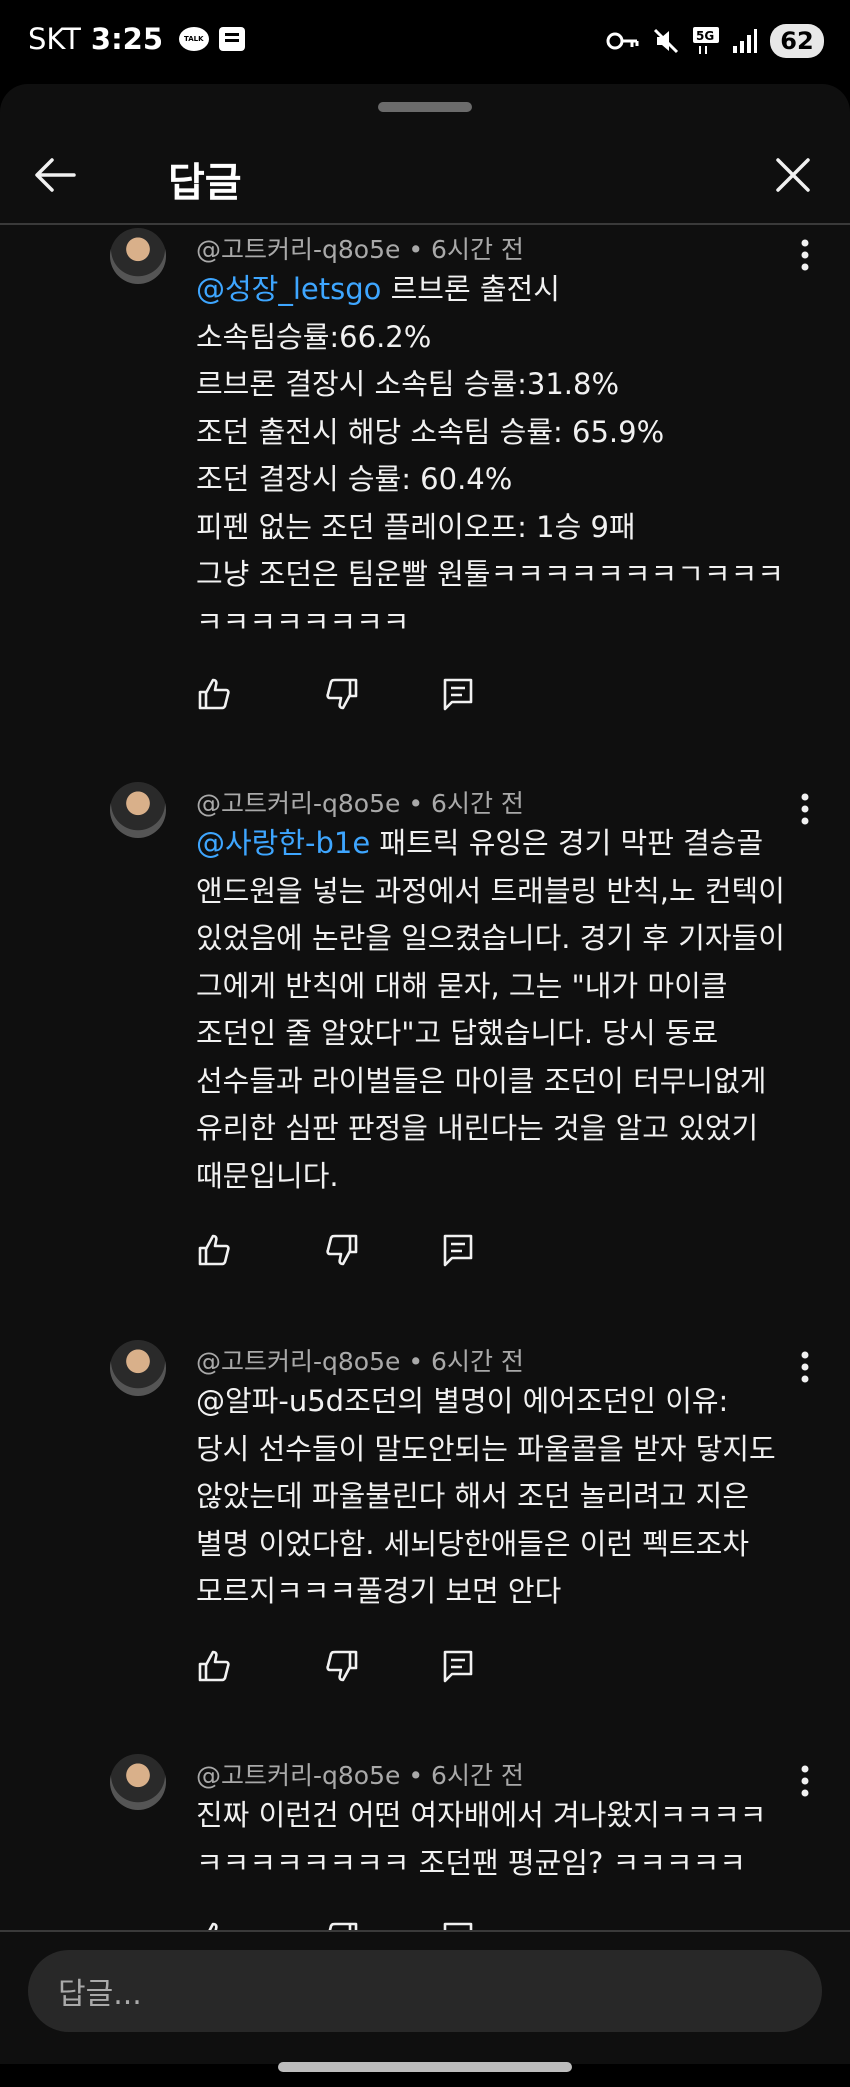 This screenshot has height=2087, width=850. I want to click on svg-text: 5G, so click(705, 36).